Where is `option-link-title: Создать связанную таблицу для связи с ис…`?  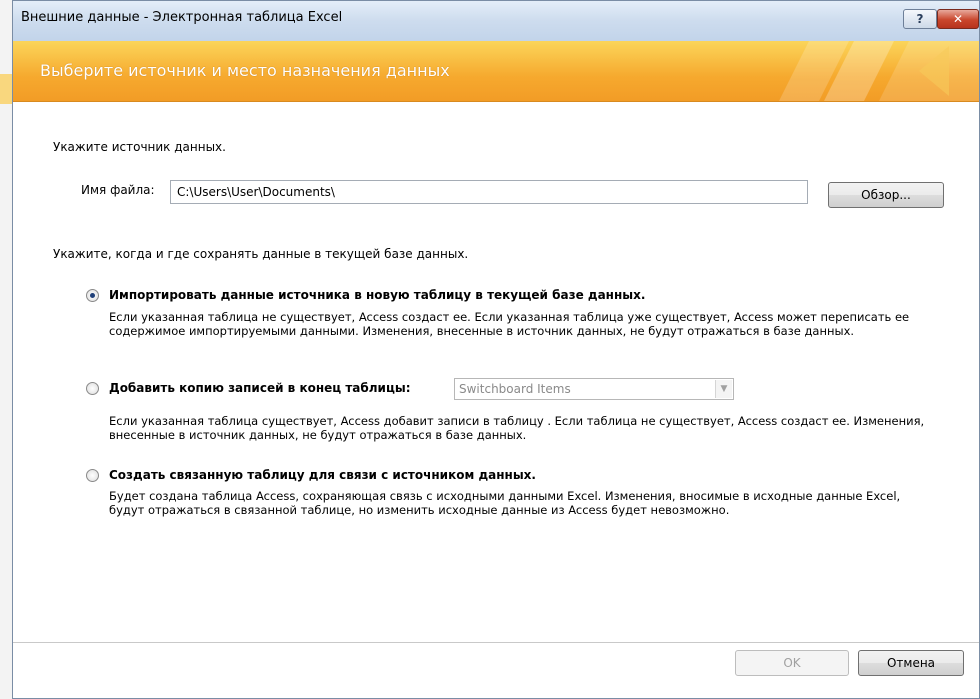 option-link-title: Создать связанную таблицу для связи с ис… is located at coordinates (322, 475).